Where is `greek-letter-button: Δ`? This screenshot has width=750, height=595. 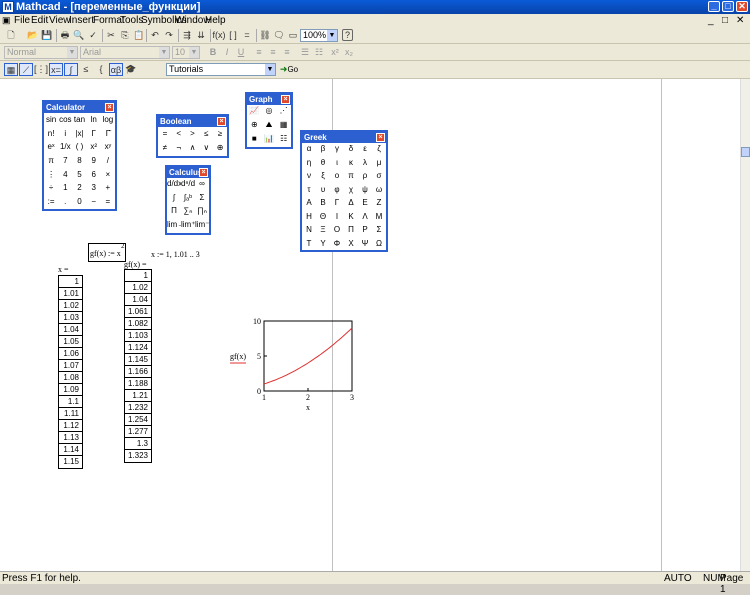 greek-letter-button: Δ is located at coordinates (351, 205).